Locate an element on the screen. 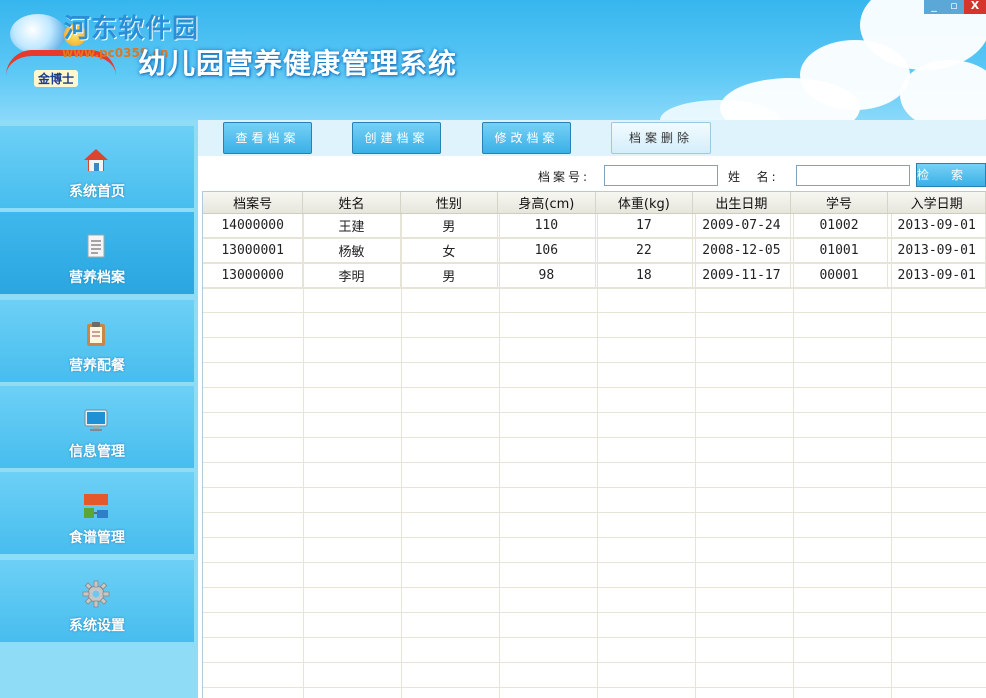 The width and height of the screenshot is (986, 698). table-header-row: 档案号 姓名 性别 身高(cm) 体重(kg) 出生日期 学号 入学日期 is located at coordinates (594, 203).